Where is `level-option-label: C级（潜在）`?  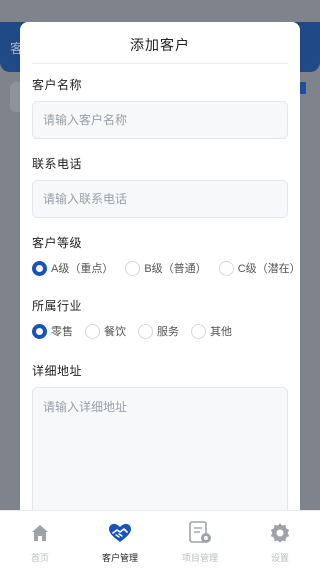
level-option-label: C级（潜在） is located at coordinates (268, 269).